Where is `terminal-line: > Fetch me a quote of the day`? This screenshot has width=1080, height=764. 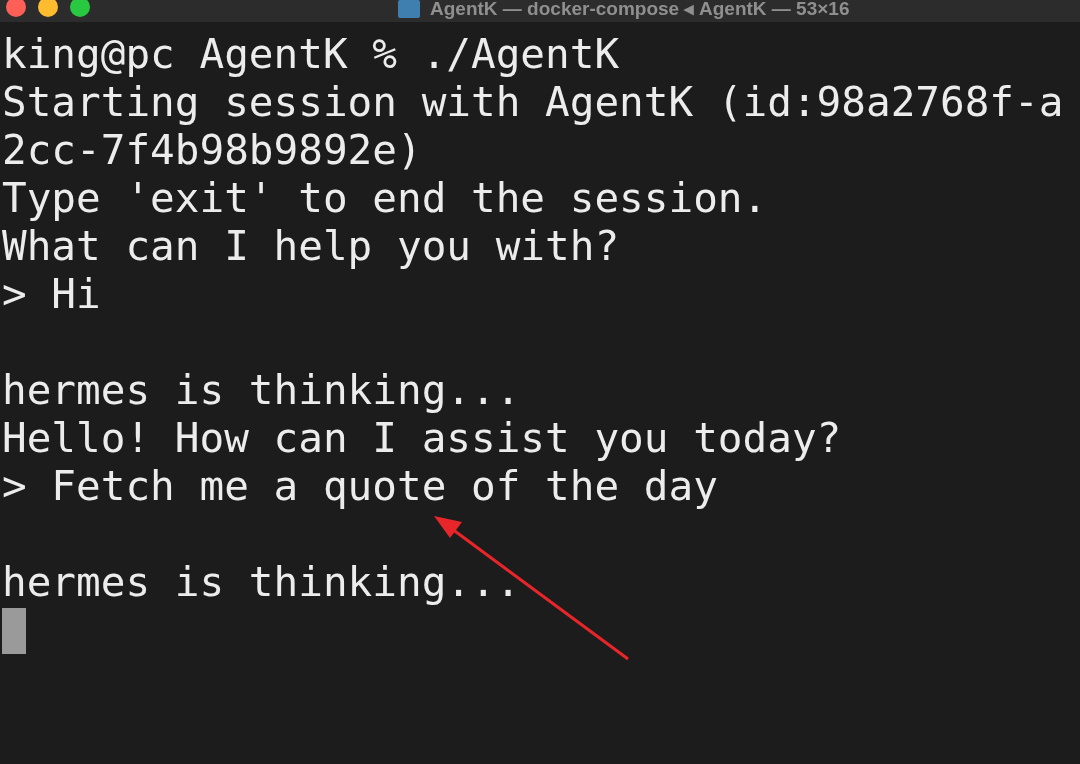
terminal-line: > Fetch me a quote of the day is located at coordinates (360, 486).